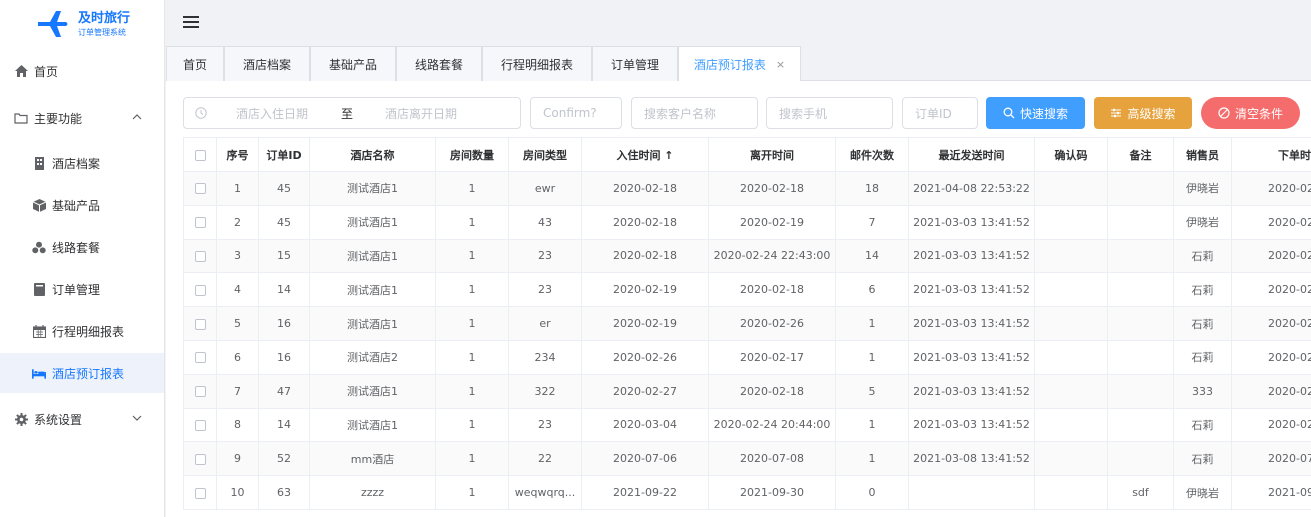  I want to click on cell-salesperson: 333, so click(1202, 391).